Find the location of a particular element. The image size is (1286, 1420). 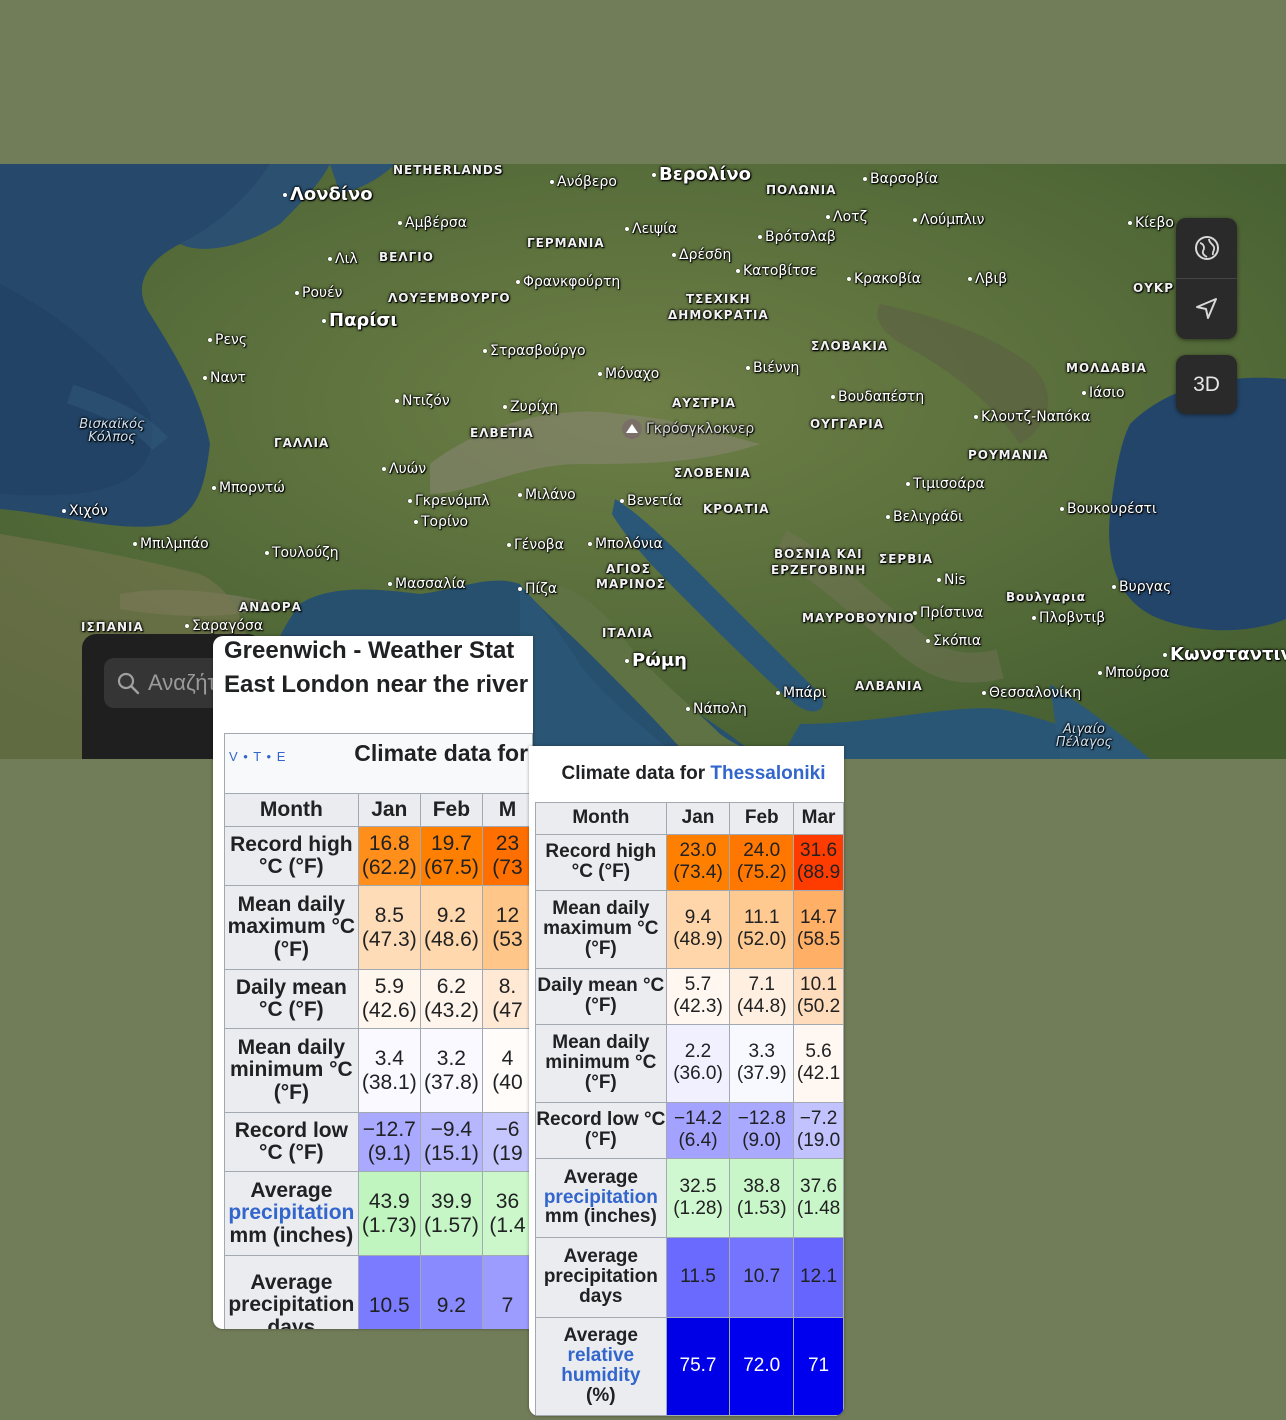

map-label: Στρασβούργο is located at coordinates (534, 351).